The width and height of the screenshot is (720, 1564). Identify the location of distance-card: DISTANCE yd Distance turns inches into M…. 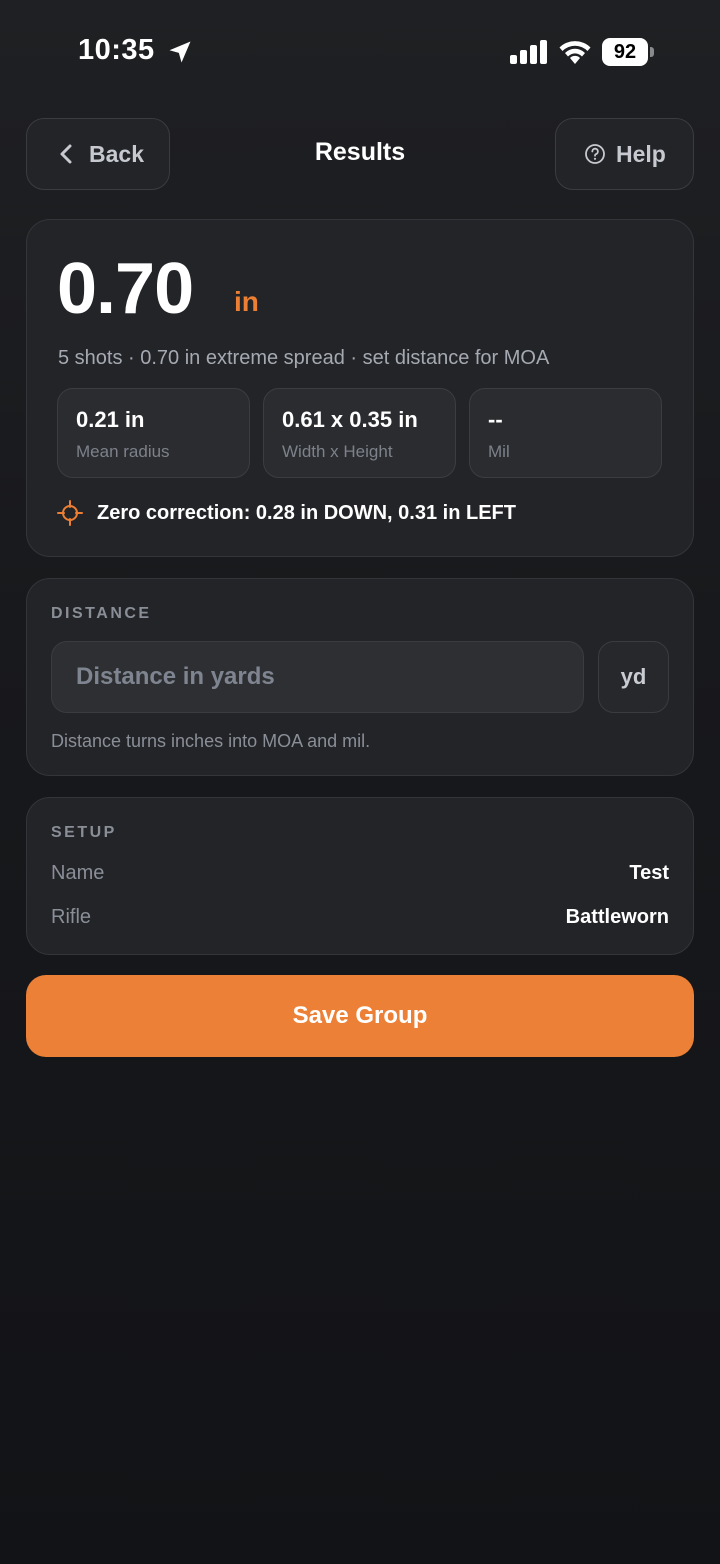
(360, 677).